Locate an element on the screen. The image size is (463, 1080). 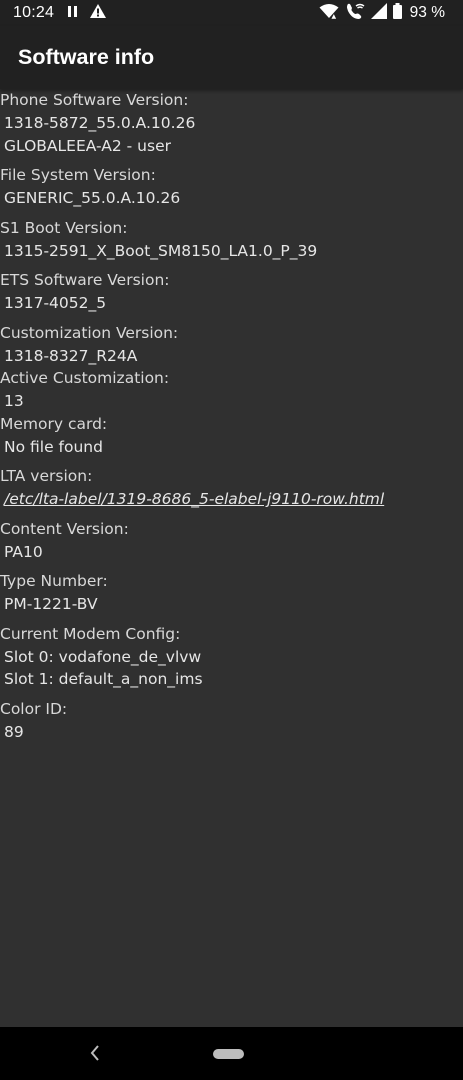
info-value: 1318-5872_55.0.A.10.26 is located at coordinates (100, 123).